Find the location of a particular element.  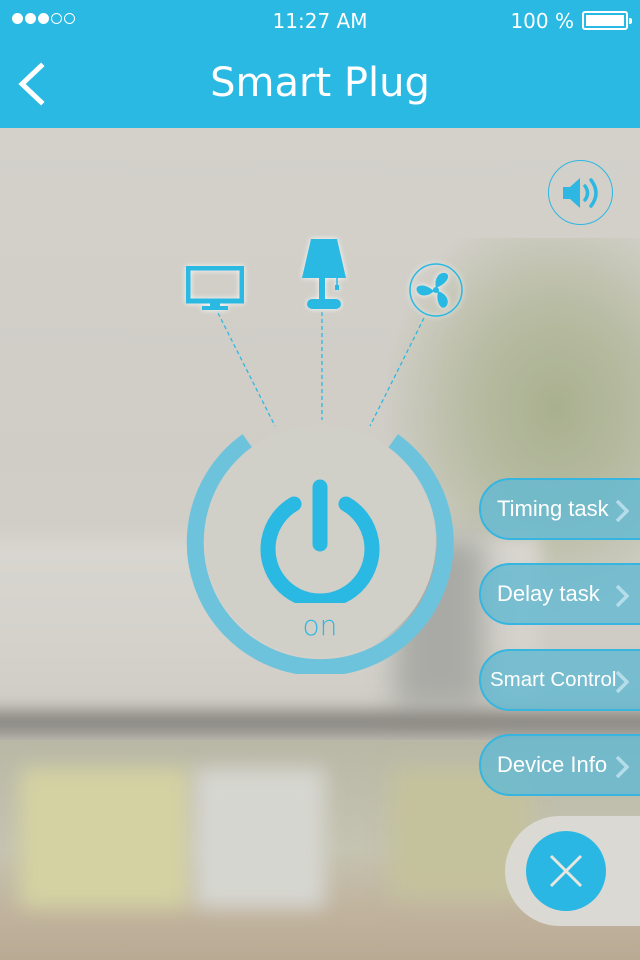

power-icon is located at coordinates (320, 541).